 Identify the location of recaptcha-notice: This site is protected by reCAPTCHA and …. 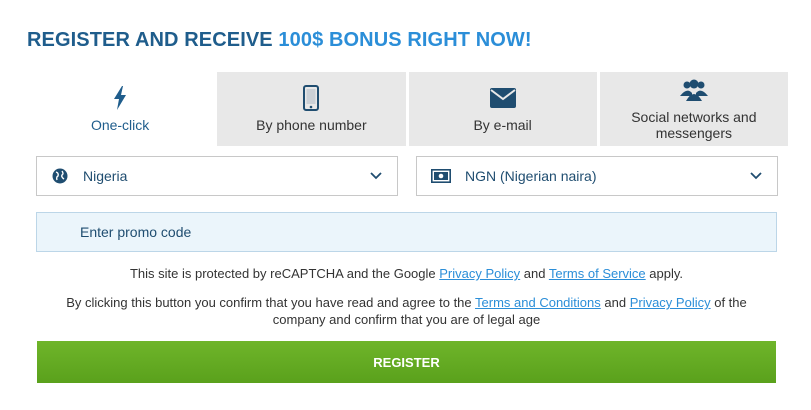
(406, 273).